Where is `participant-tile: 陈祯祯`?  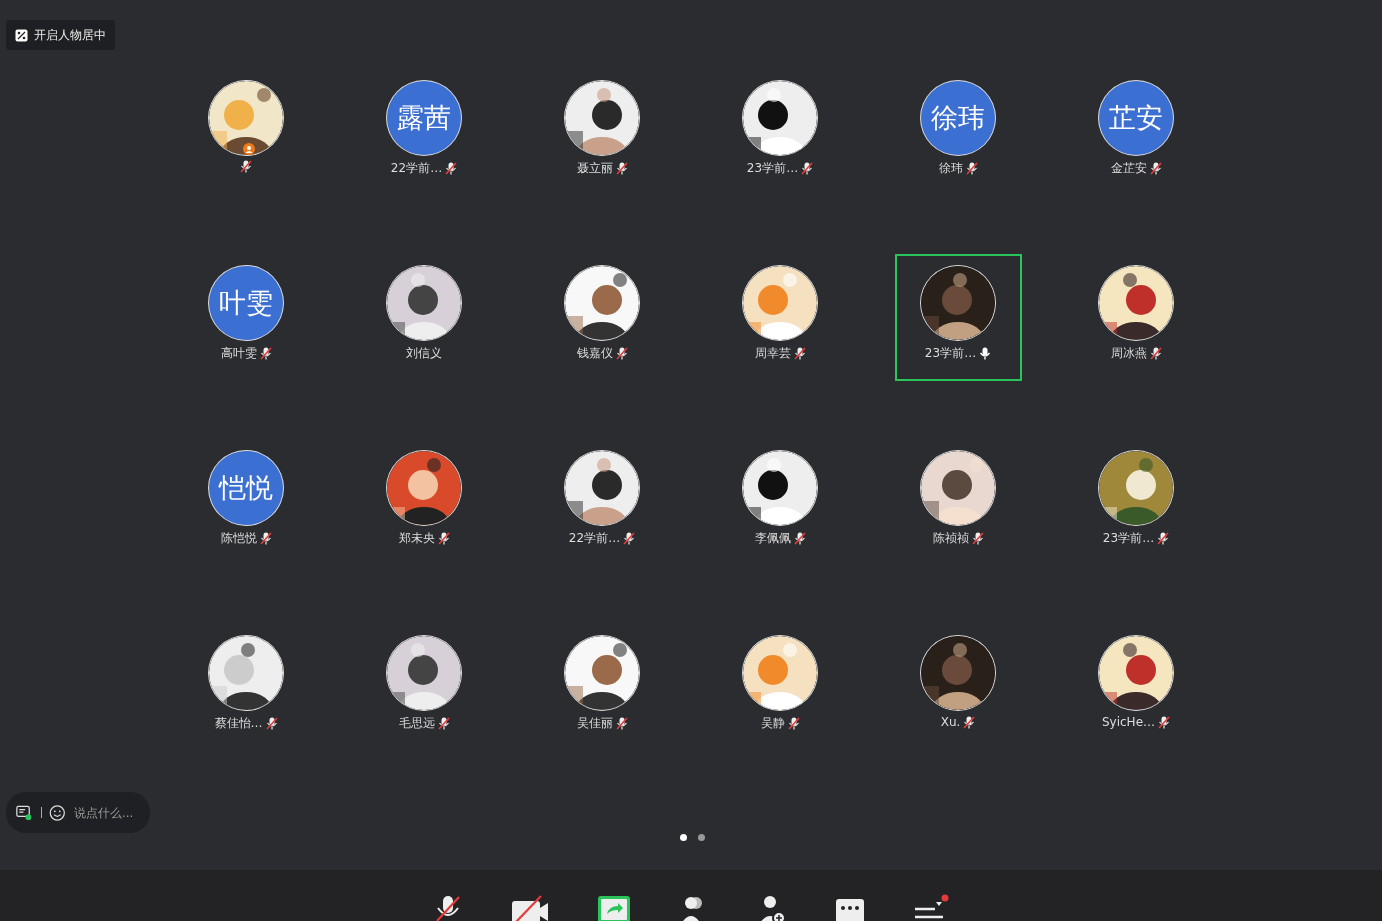
participant-tile: 陈祯祯 is located at coordinates (958, 502).